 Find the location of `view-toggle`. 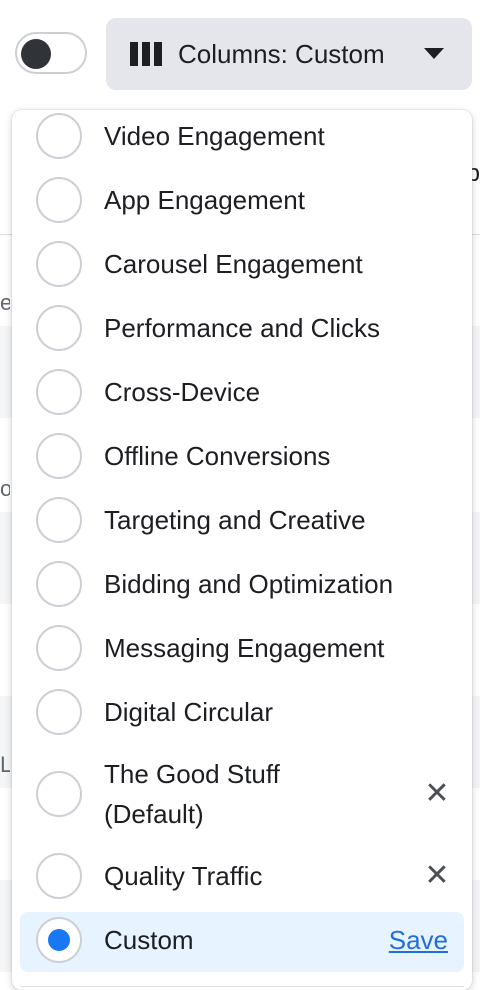

view-toggle is located at coordinates (51, 53).